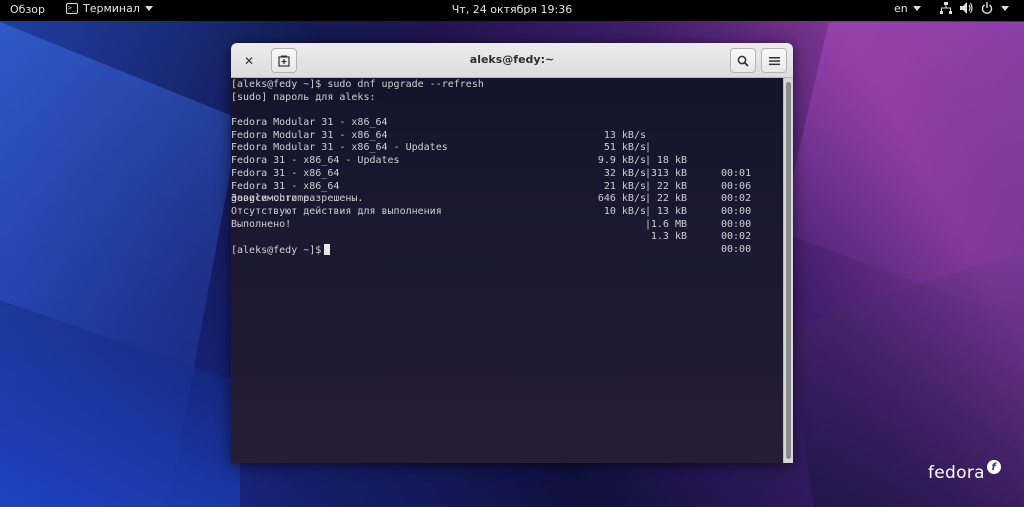 This screenshot has width=1024, height=507. Describe the element at coordinates (261, 224) in the screenshot. I see `terminal-line: Выполнено!` at that location.